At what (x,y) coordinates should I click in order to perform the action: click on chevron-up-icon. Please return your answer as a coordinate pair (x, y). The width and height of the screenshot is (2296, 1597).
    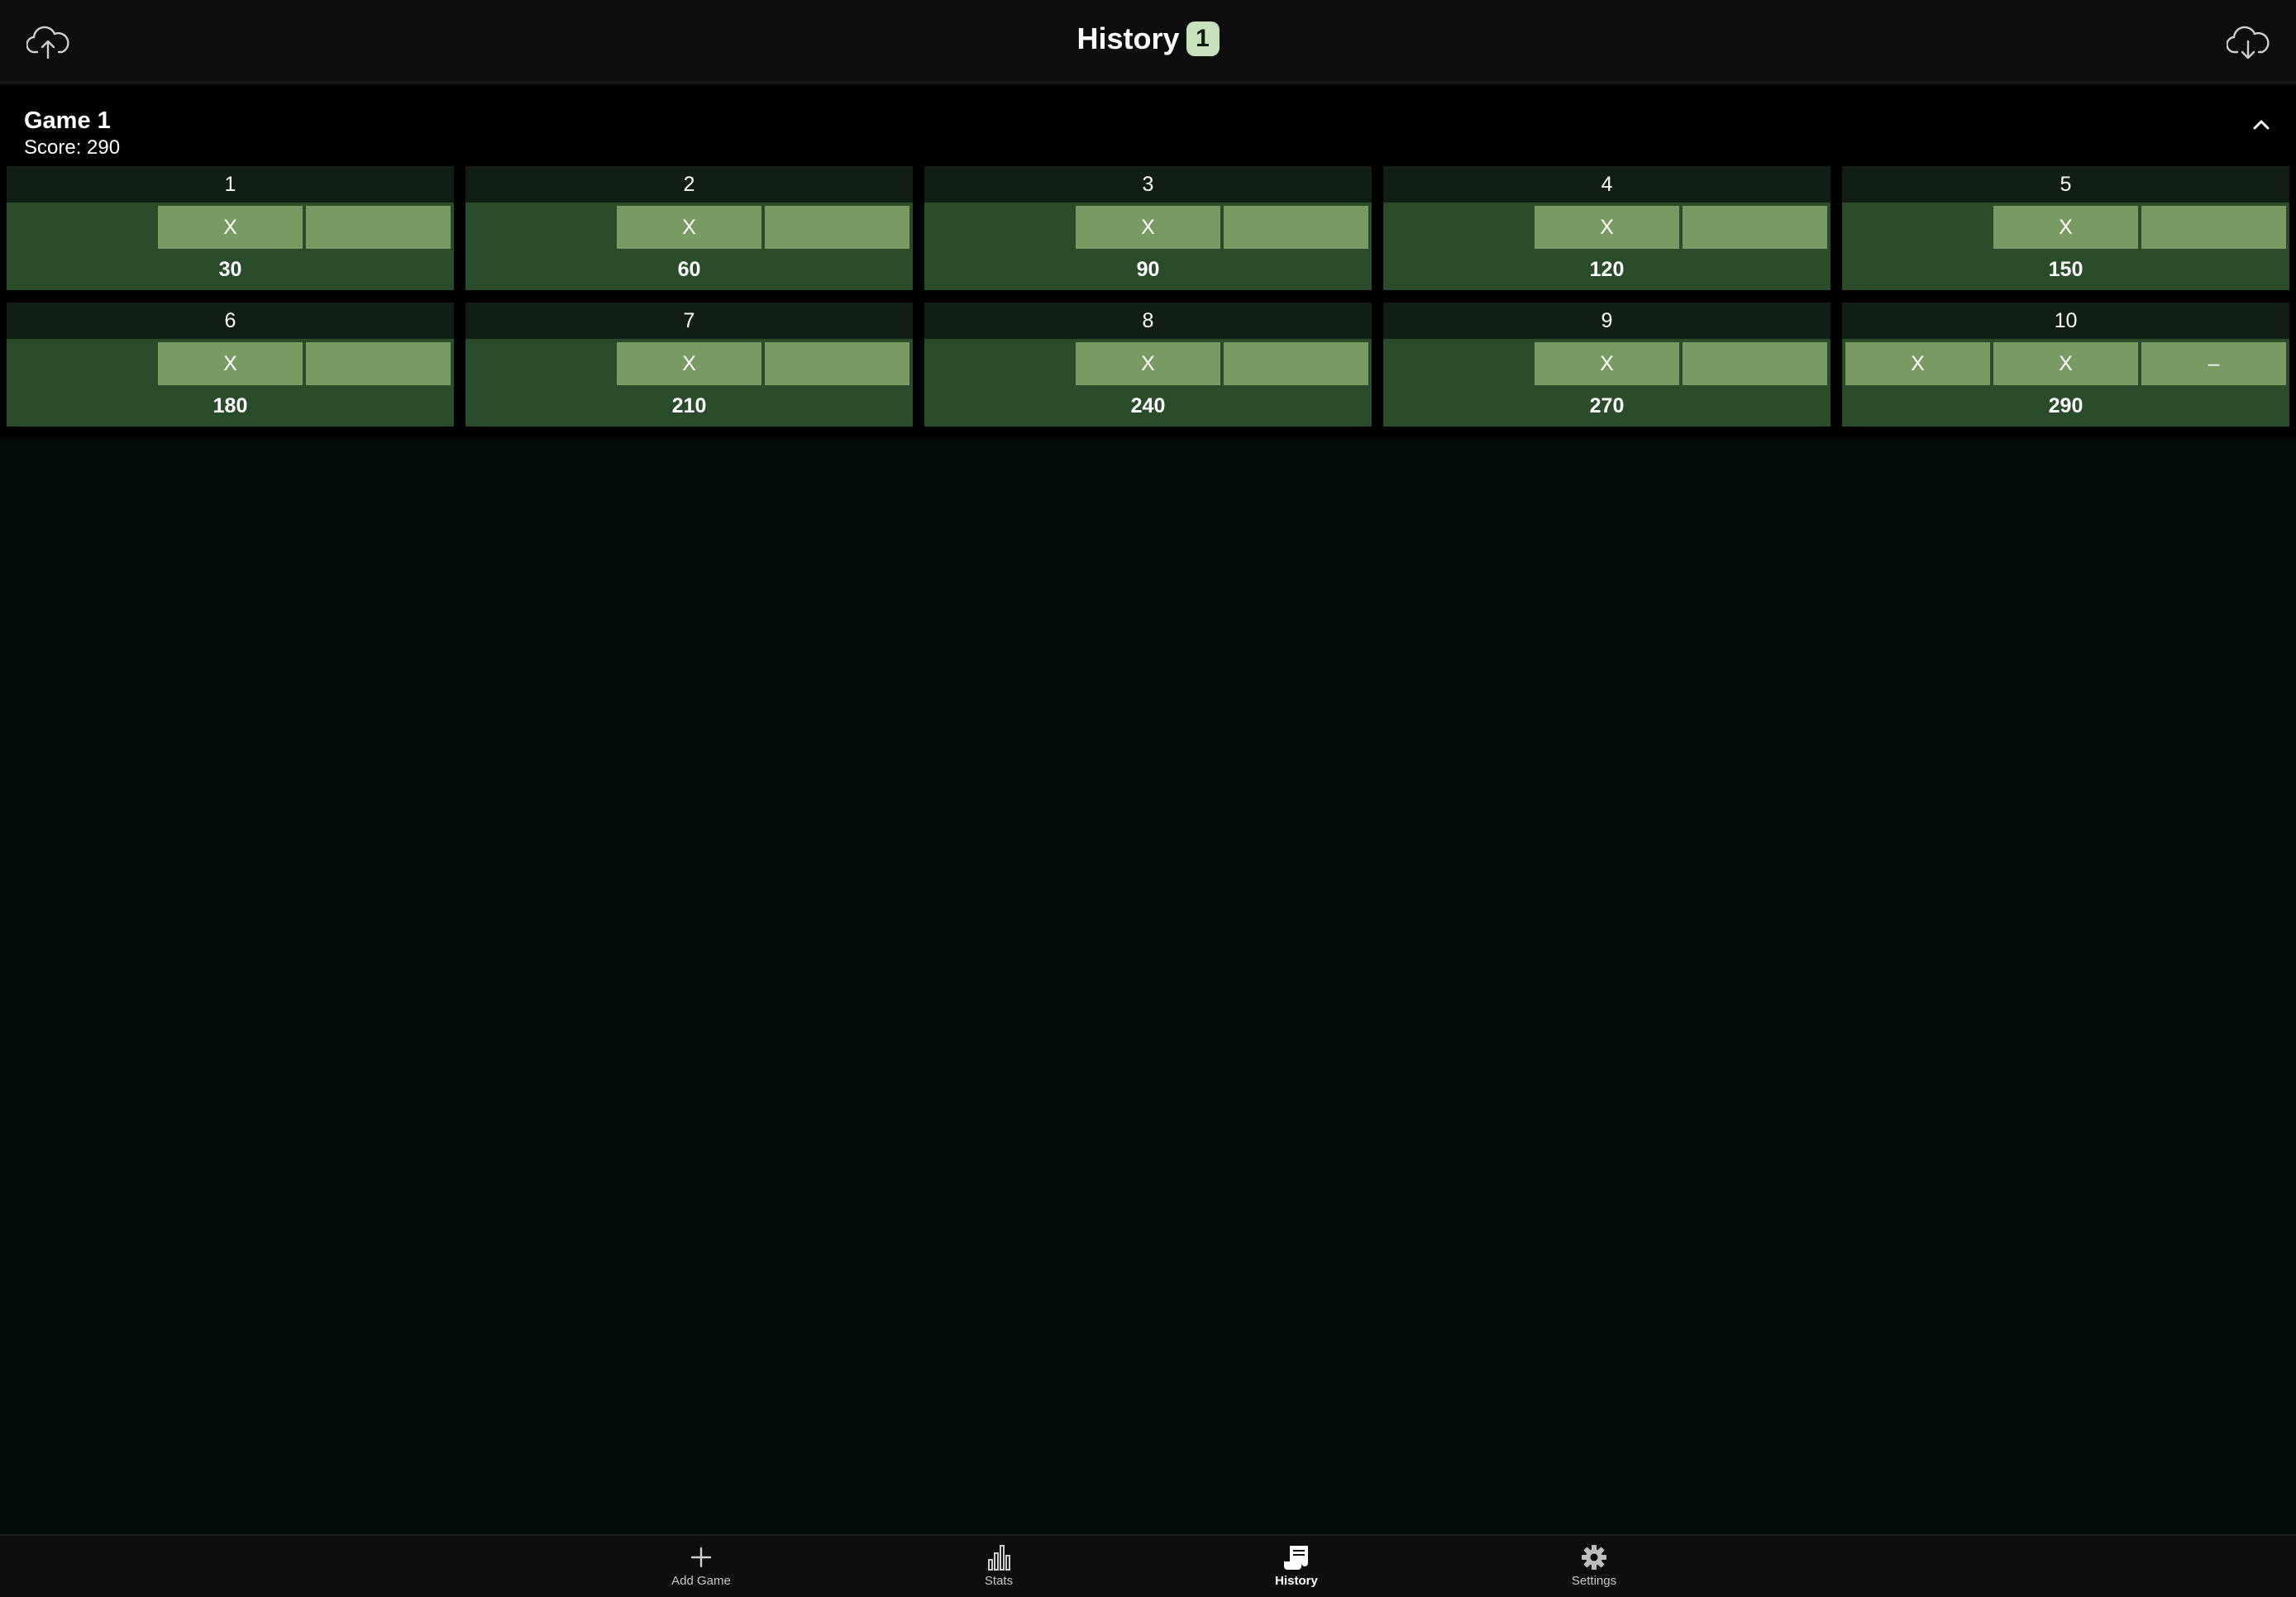
    Looking at the image, I should click on (2261, 125).